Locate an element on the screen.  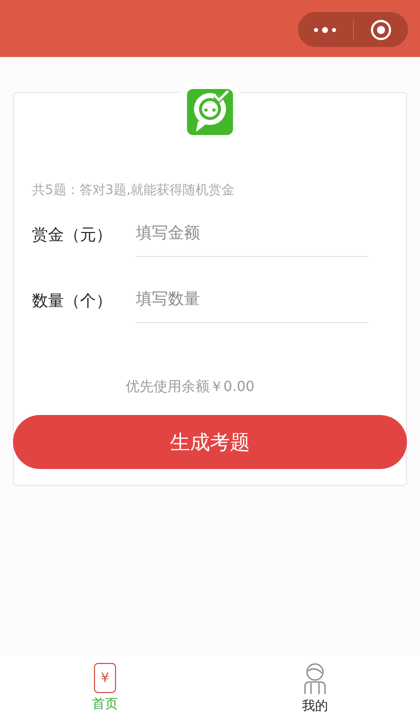
logo-icon is located at coordinates (210, 112).